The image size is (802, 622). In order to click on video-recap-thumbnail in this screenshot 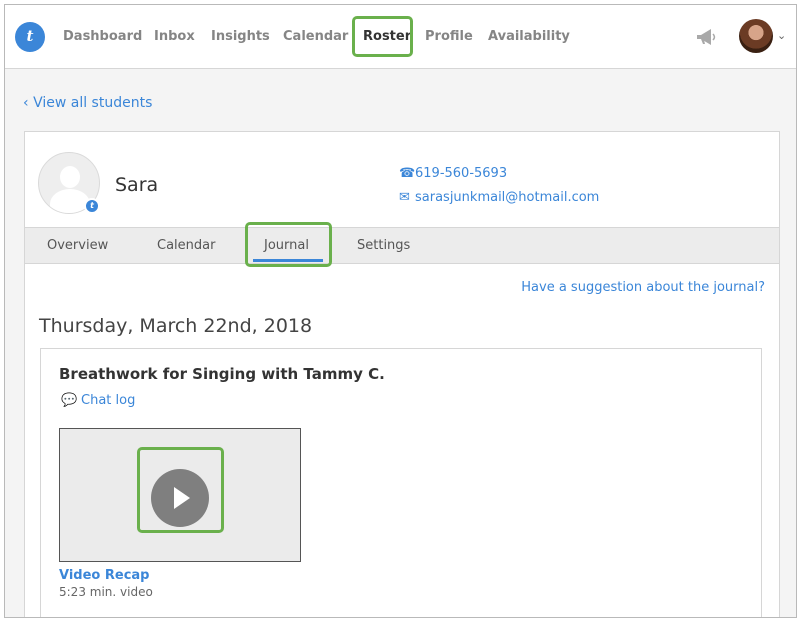, I will do `click(180, 495)`.